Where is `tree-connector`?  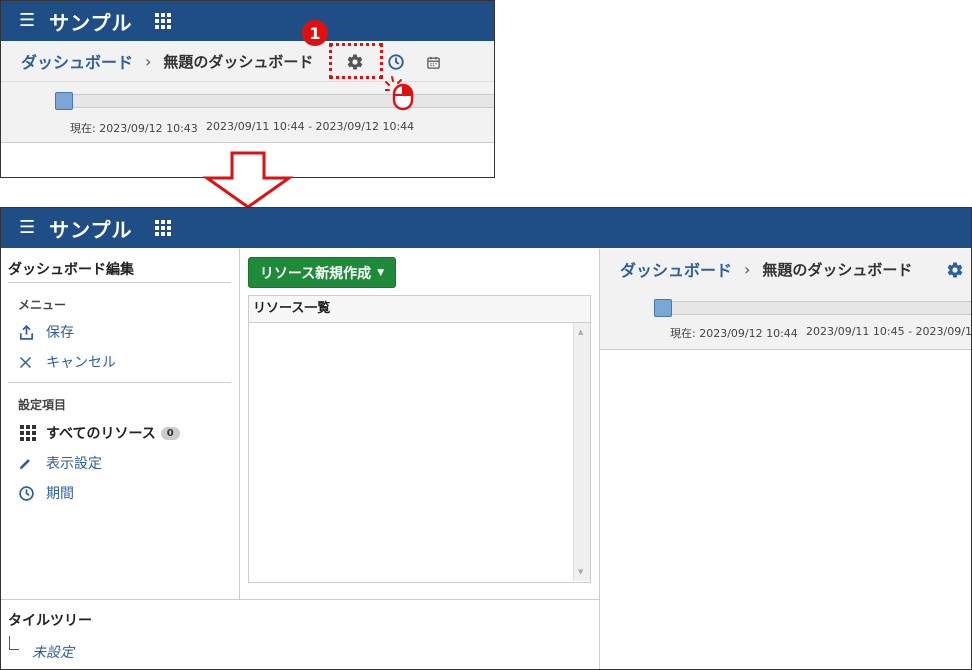 tree-connector is located at coordinates (14, 643).